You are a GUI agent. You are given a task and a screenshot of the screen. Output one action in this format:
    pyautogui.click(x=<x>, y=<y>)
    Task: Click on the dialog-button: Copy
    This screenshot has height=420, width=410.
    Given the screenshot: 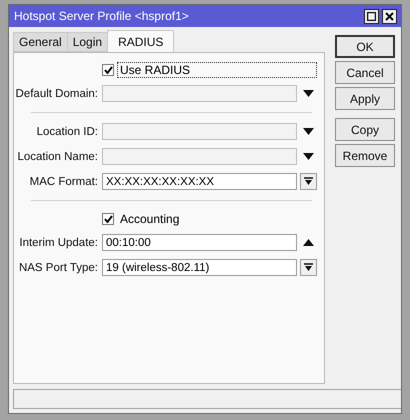 What is the action you would take?
    pyautogui.click(x=365, y=129)
    